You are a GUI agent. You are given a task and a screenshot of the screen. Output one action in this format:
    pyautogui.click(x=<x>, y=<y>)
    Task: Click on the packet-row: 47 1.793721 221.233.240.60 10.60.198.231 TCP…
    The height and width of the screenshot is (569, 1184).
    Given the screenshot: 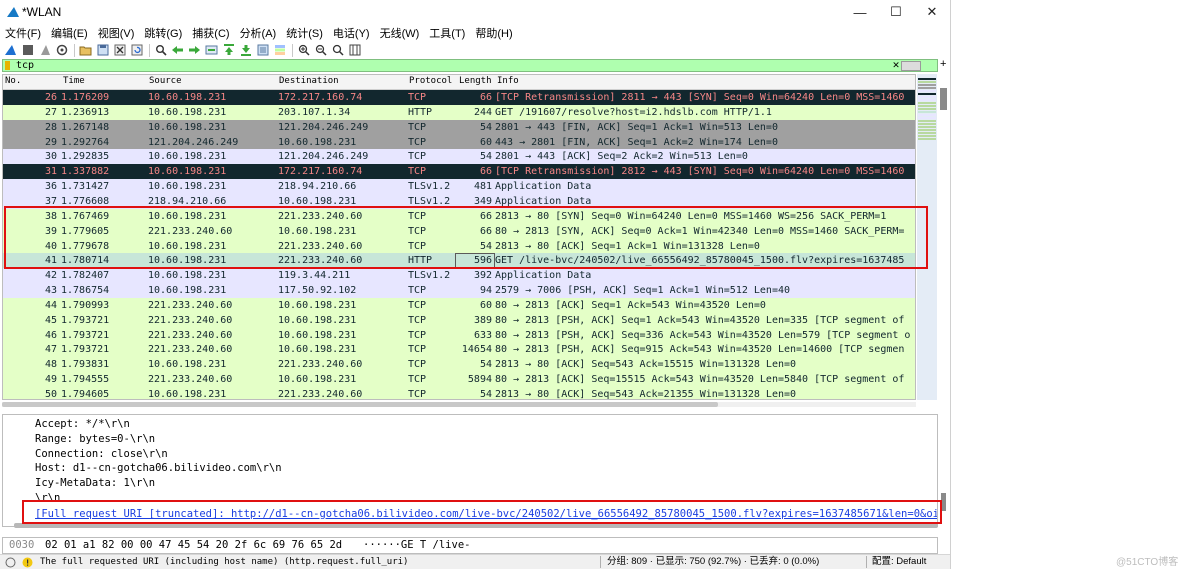 What is the action you would take?
    pyautogui.click(x=459, y=350)
    